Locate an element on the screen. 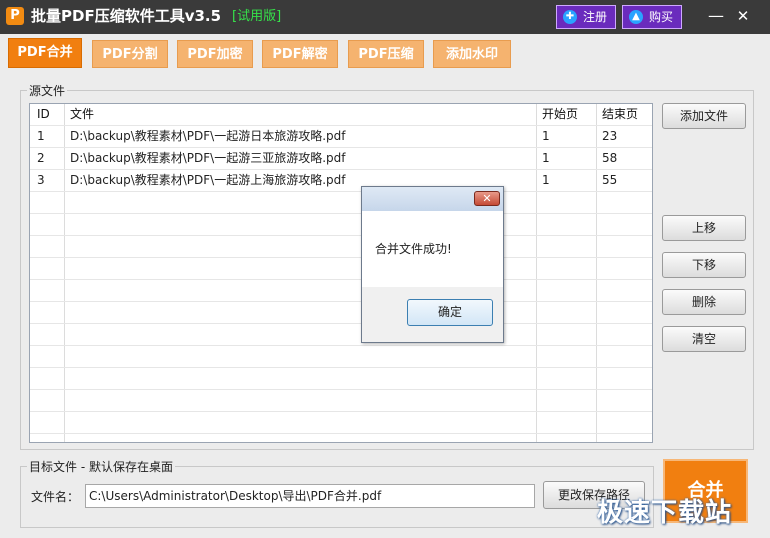 This screenshot has height=538, width=770. register-button: ✚ 注册 is located at coordinates (586, 17).